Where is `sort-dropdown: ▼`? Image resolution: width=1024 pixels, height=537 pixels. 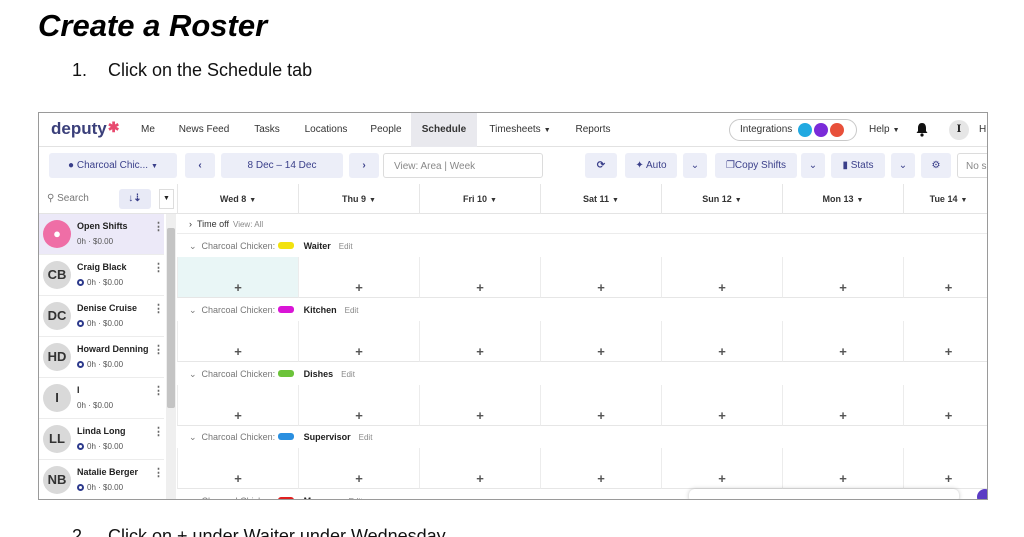 sort-dropdown: ▼ is located at coordinates (166, 199).